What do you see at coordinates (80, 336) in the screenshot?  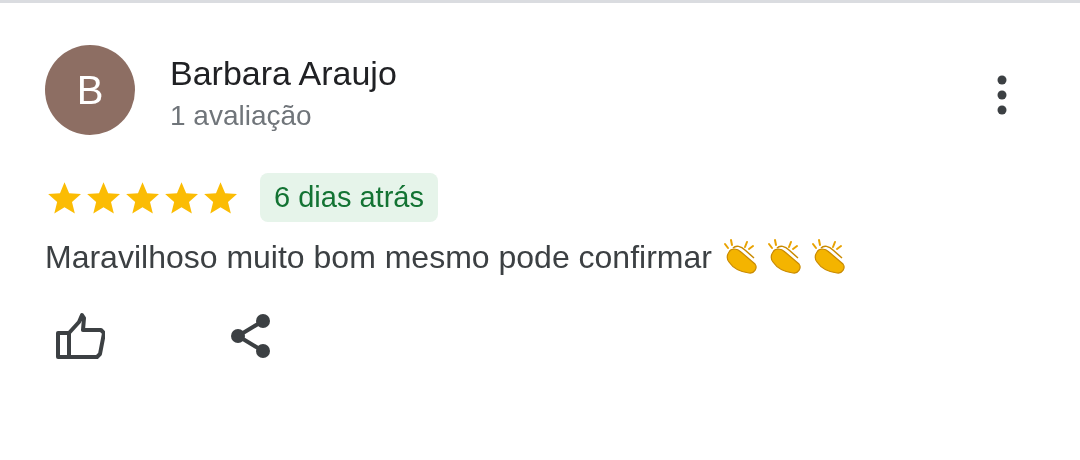 I see `thumbs-up-icon` at bounding box center [80, 336].